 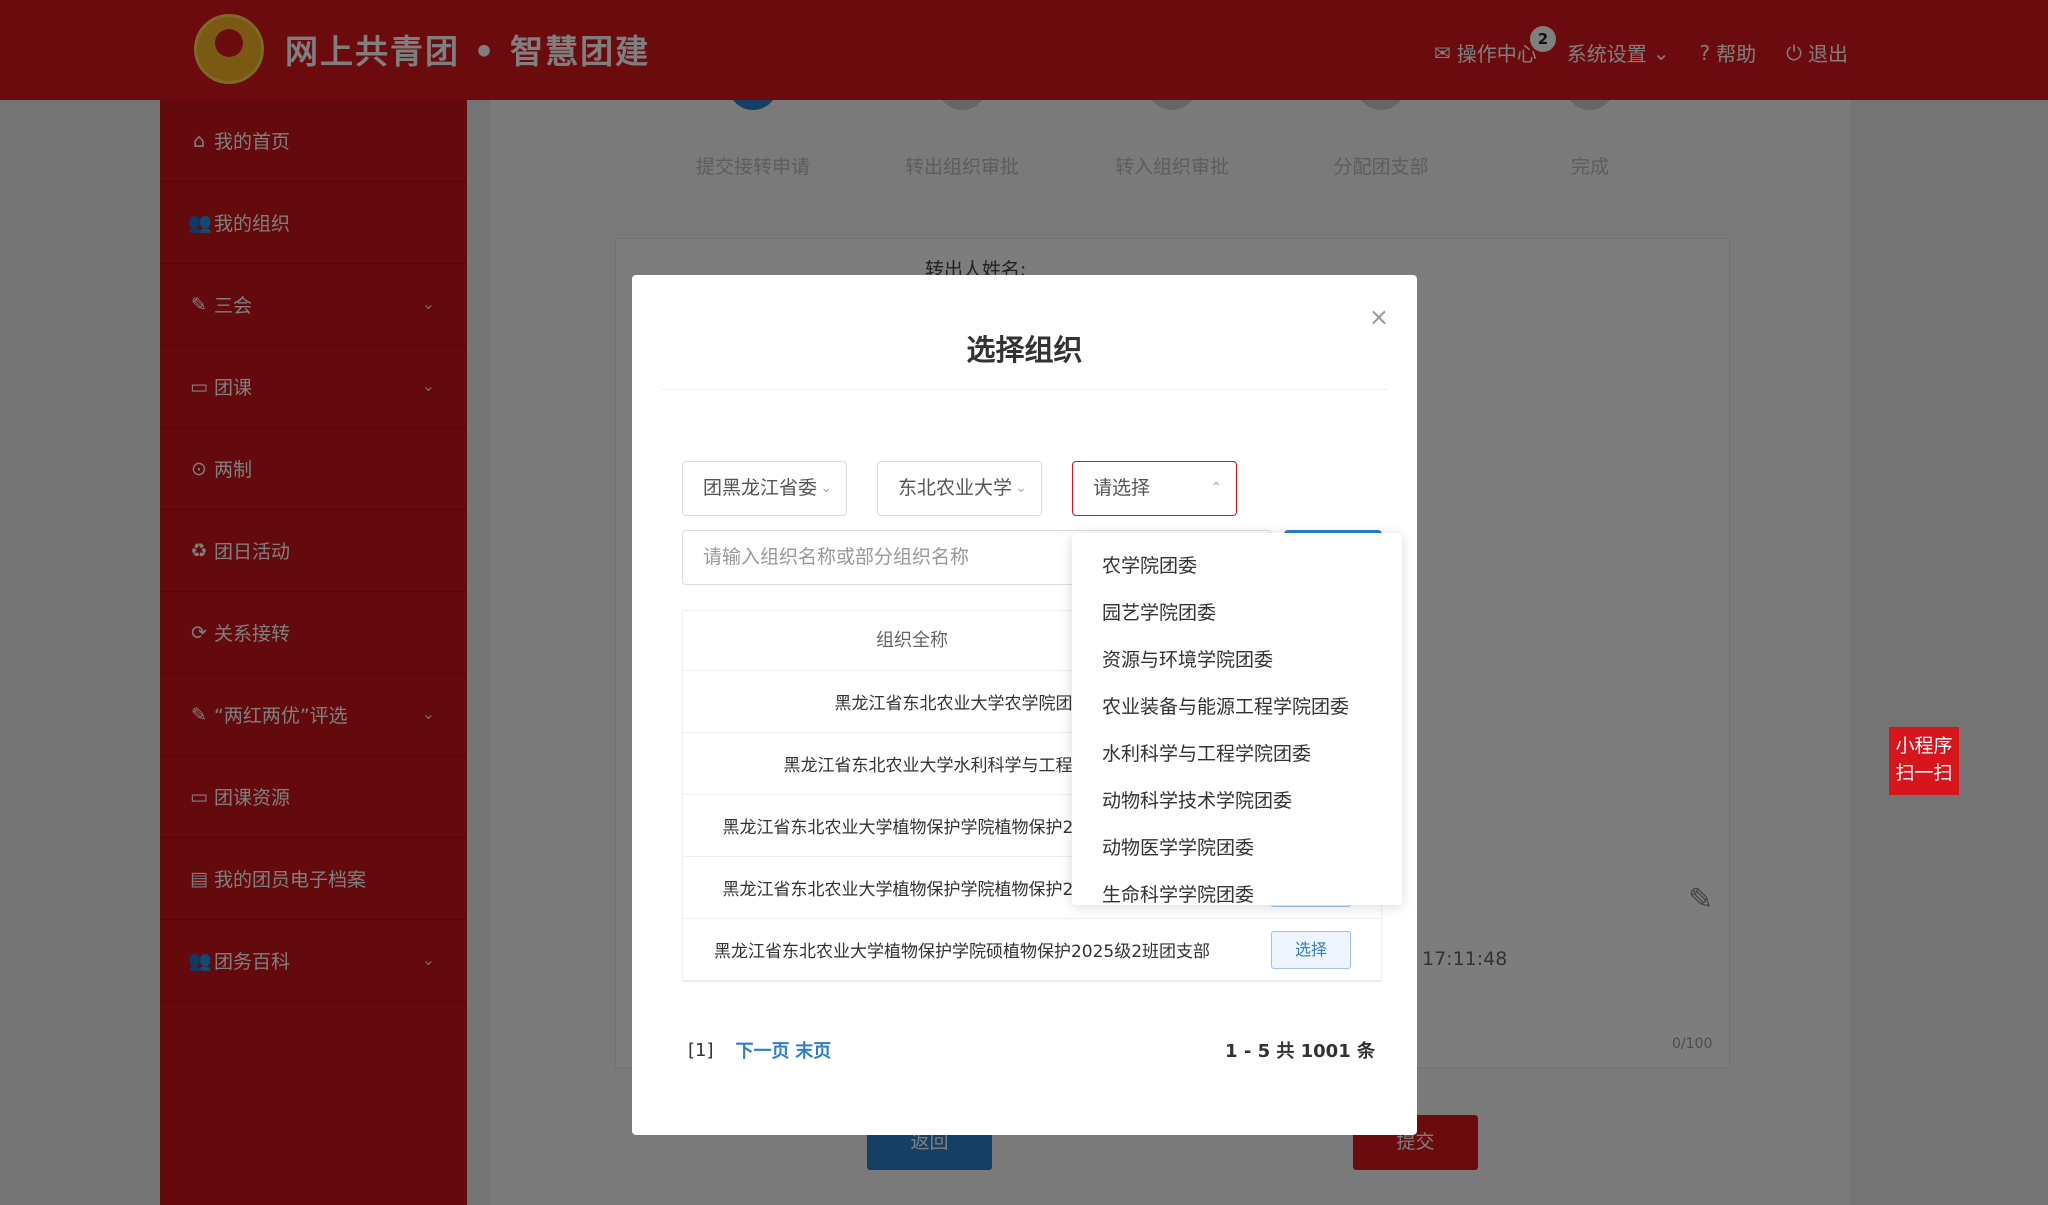 I want to click on dropdown-option: 农业装备与能源工程学院团委, so click(x=1237, y=707).